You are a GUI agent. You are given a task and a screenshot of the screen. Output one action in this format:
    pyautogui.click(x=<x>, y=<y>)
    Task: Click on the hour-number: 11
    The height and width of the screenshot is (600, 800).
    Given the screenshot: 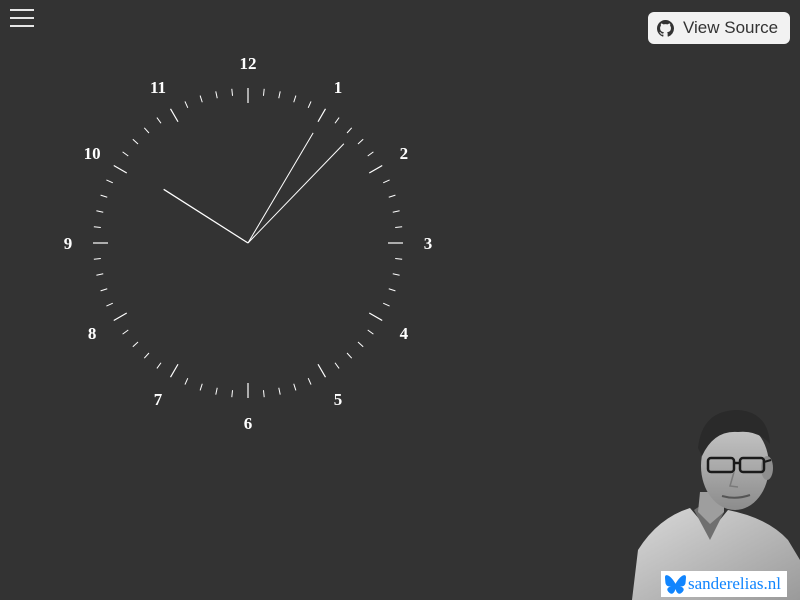 What is the action you would take?
    pyautogui.click(x=158, y=87)
    